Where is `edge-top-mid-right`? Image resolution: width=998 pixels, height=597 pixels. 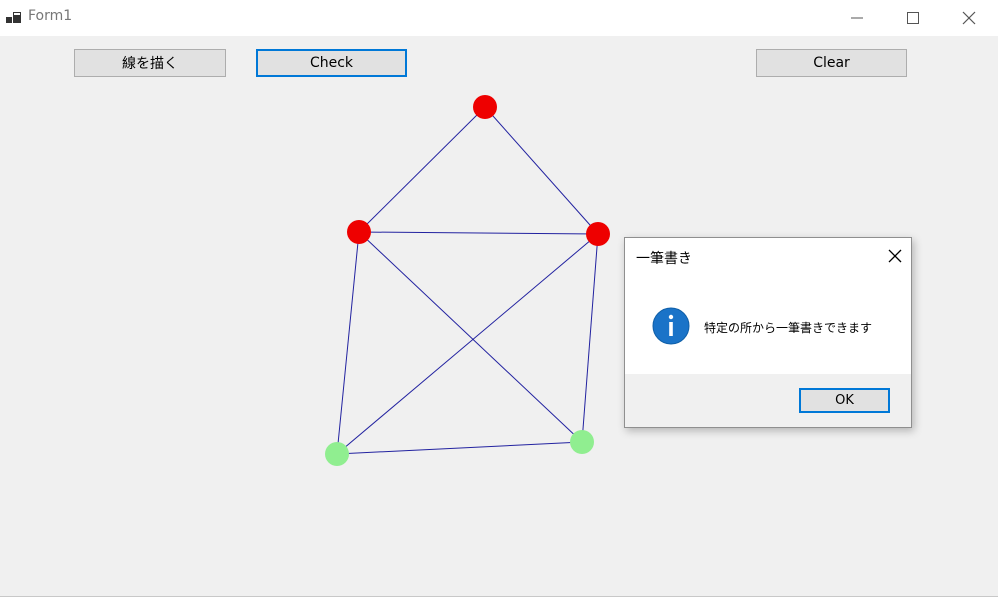 edge-top-mid-right is located at coordinates (541, 170).